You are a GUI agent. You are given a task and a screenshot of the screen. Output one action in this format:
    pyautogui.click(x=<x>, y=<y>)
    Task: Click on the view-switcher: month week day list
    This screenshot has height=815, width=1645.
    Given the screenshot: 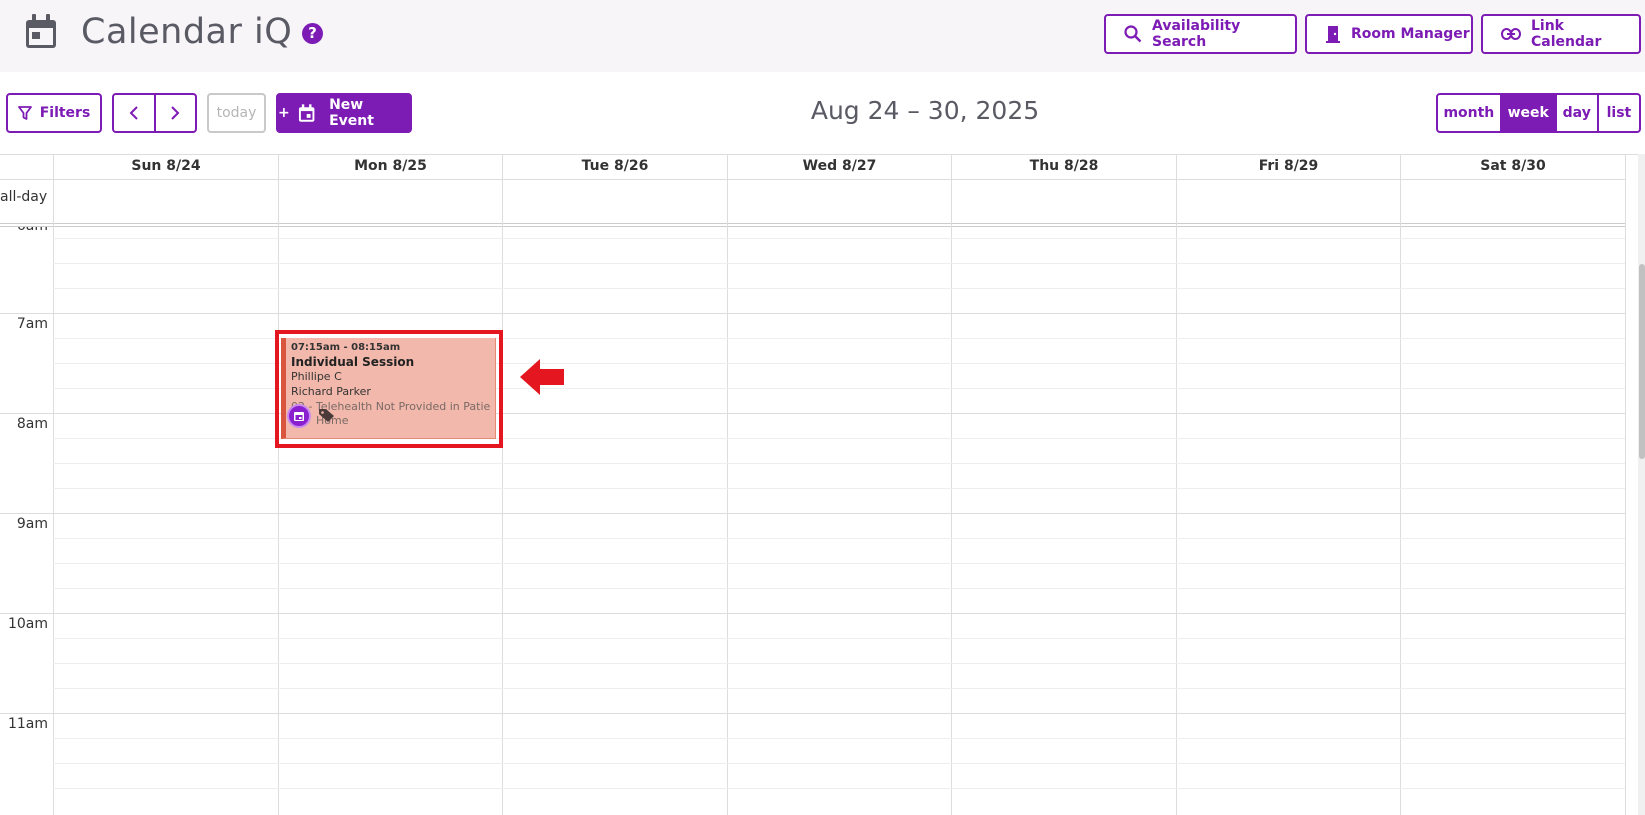 What is the action you would take?
    pyautogui.click(x=1538, y=113)
    